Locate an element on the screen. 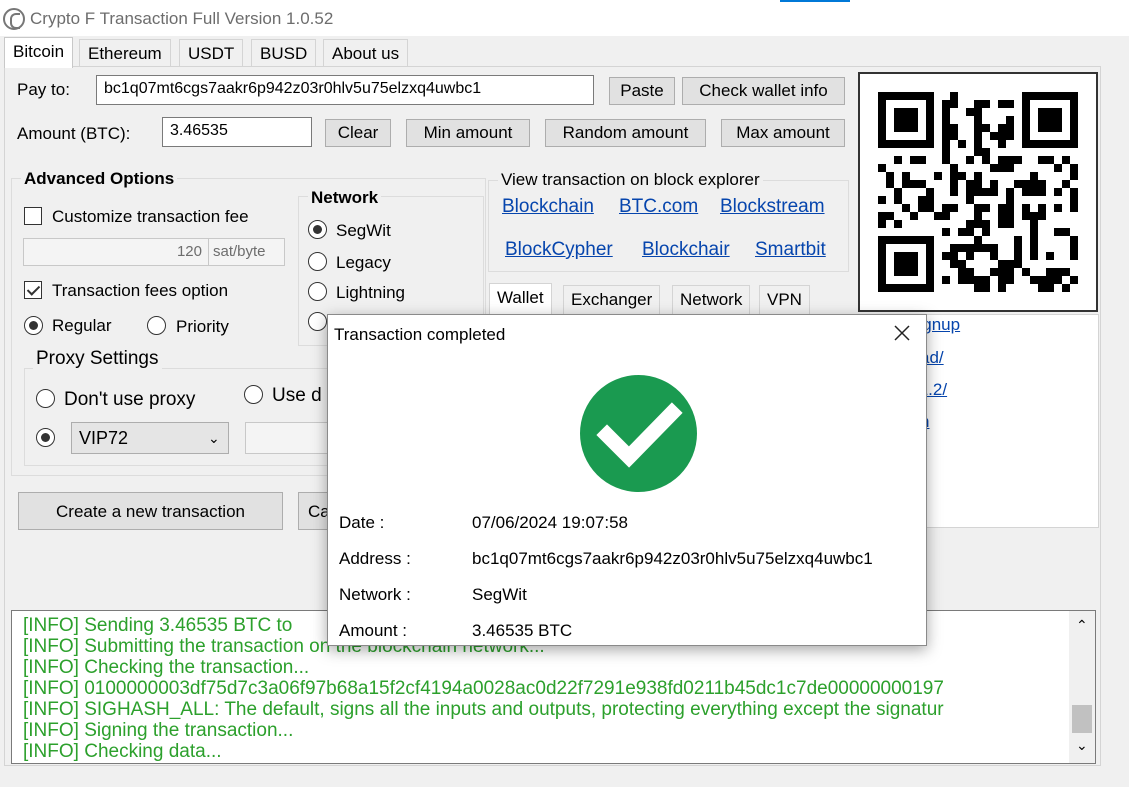 The image size is (1129, 787). network-legacy-radio is located at coordinates (317, 261).